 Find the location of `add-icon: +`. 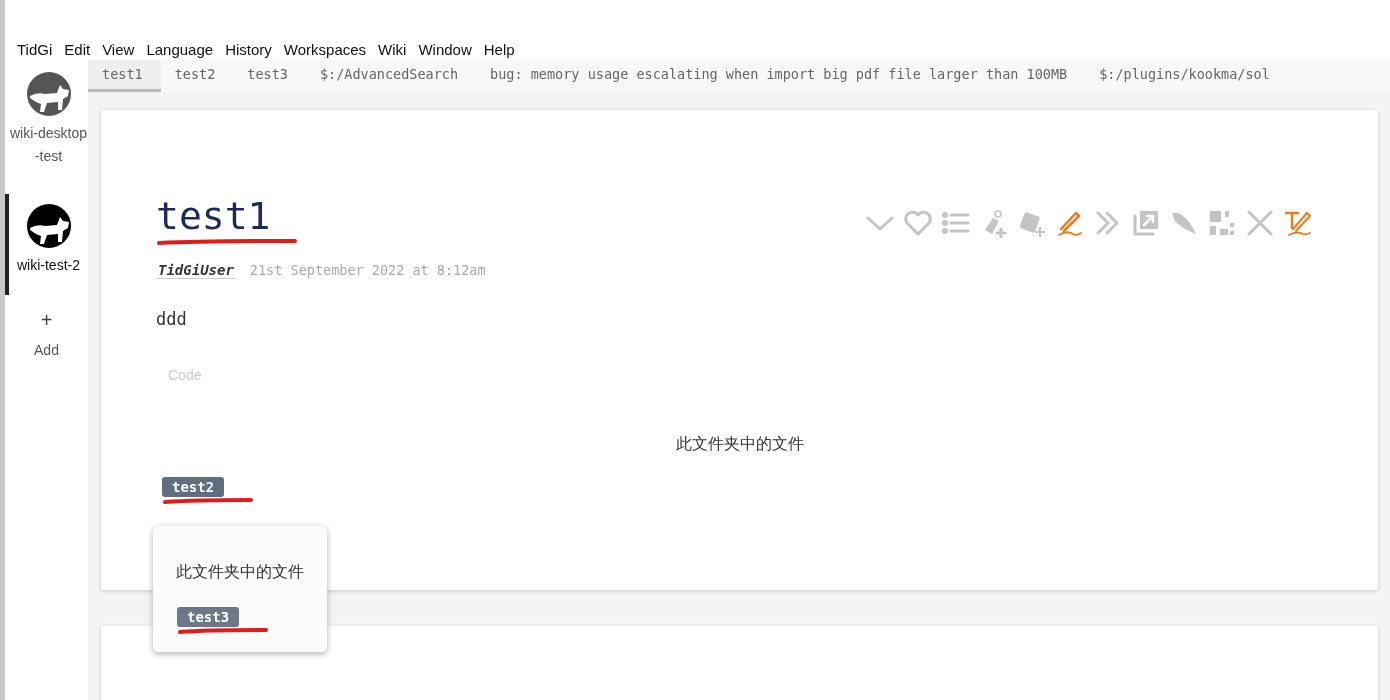

add-icon: + is located at coordinates (46, 320).